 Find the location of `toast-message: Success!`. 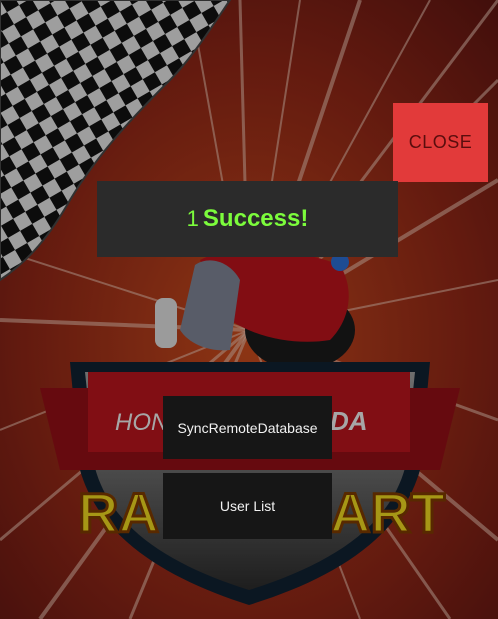

toast-message: Success! is located at coordinates (255, 218).